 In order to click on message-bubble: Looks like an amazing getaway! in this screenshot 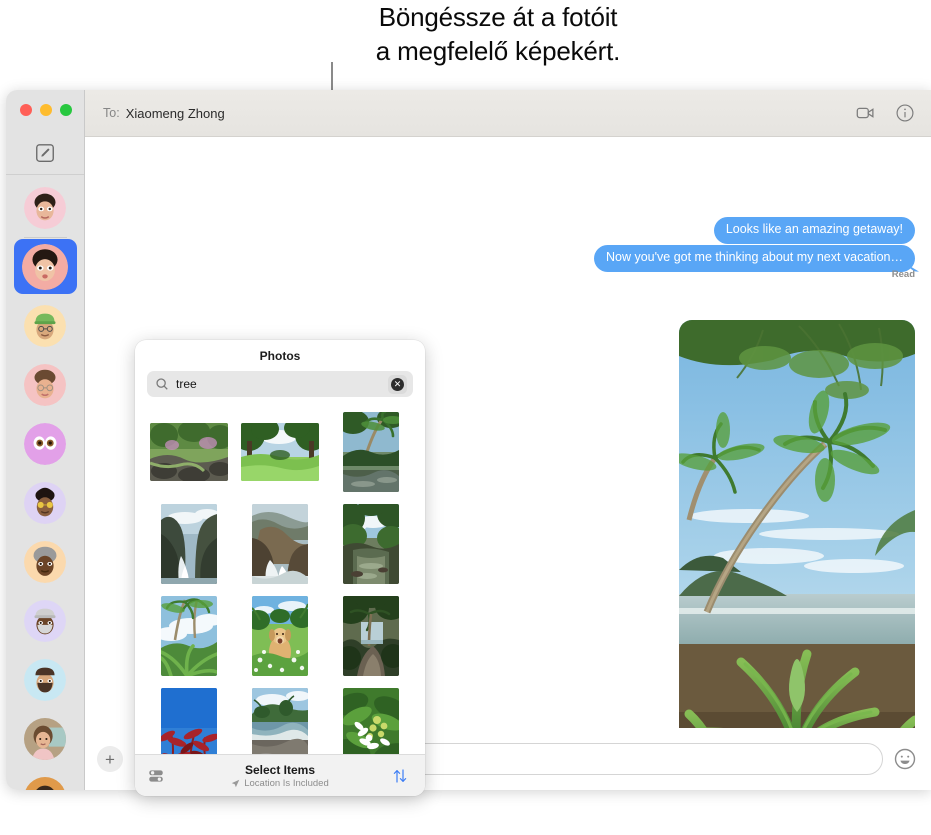, I will do `click(814, 230)`.